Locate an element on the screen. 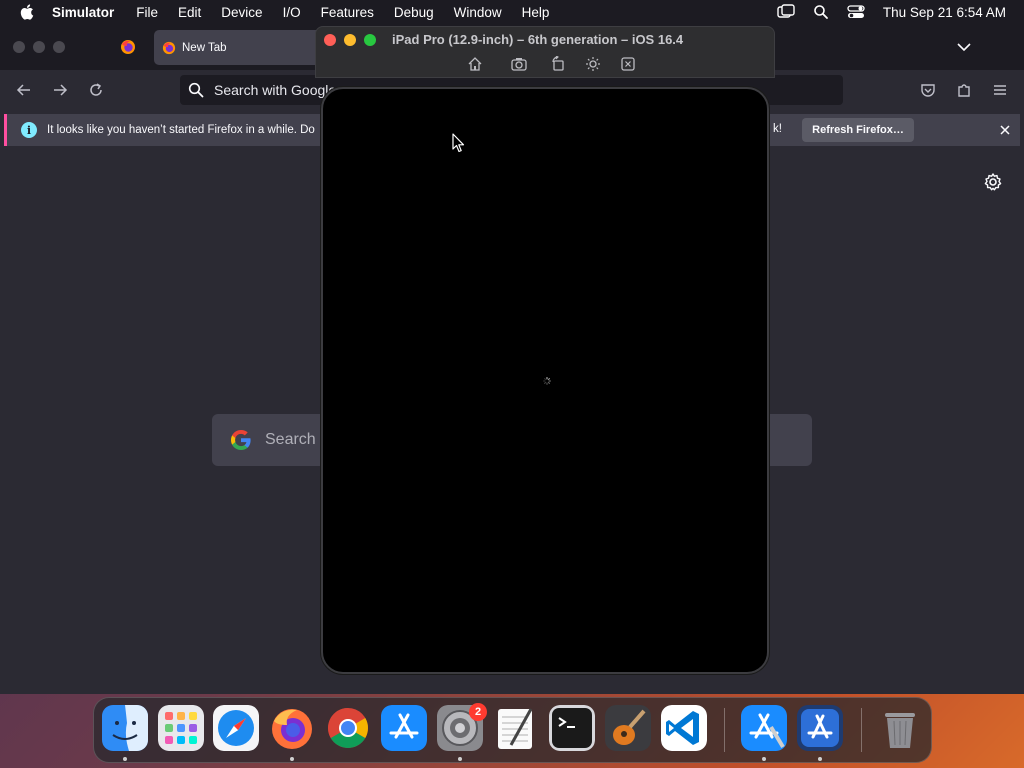 This screenshot has height=768, width=1024. puzzle-piece-icon is located at coordinates (964, 90).